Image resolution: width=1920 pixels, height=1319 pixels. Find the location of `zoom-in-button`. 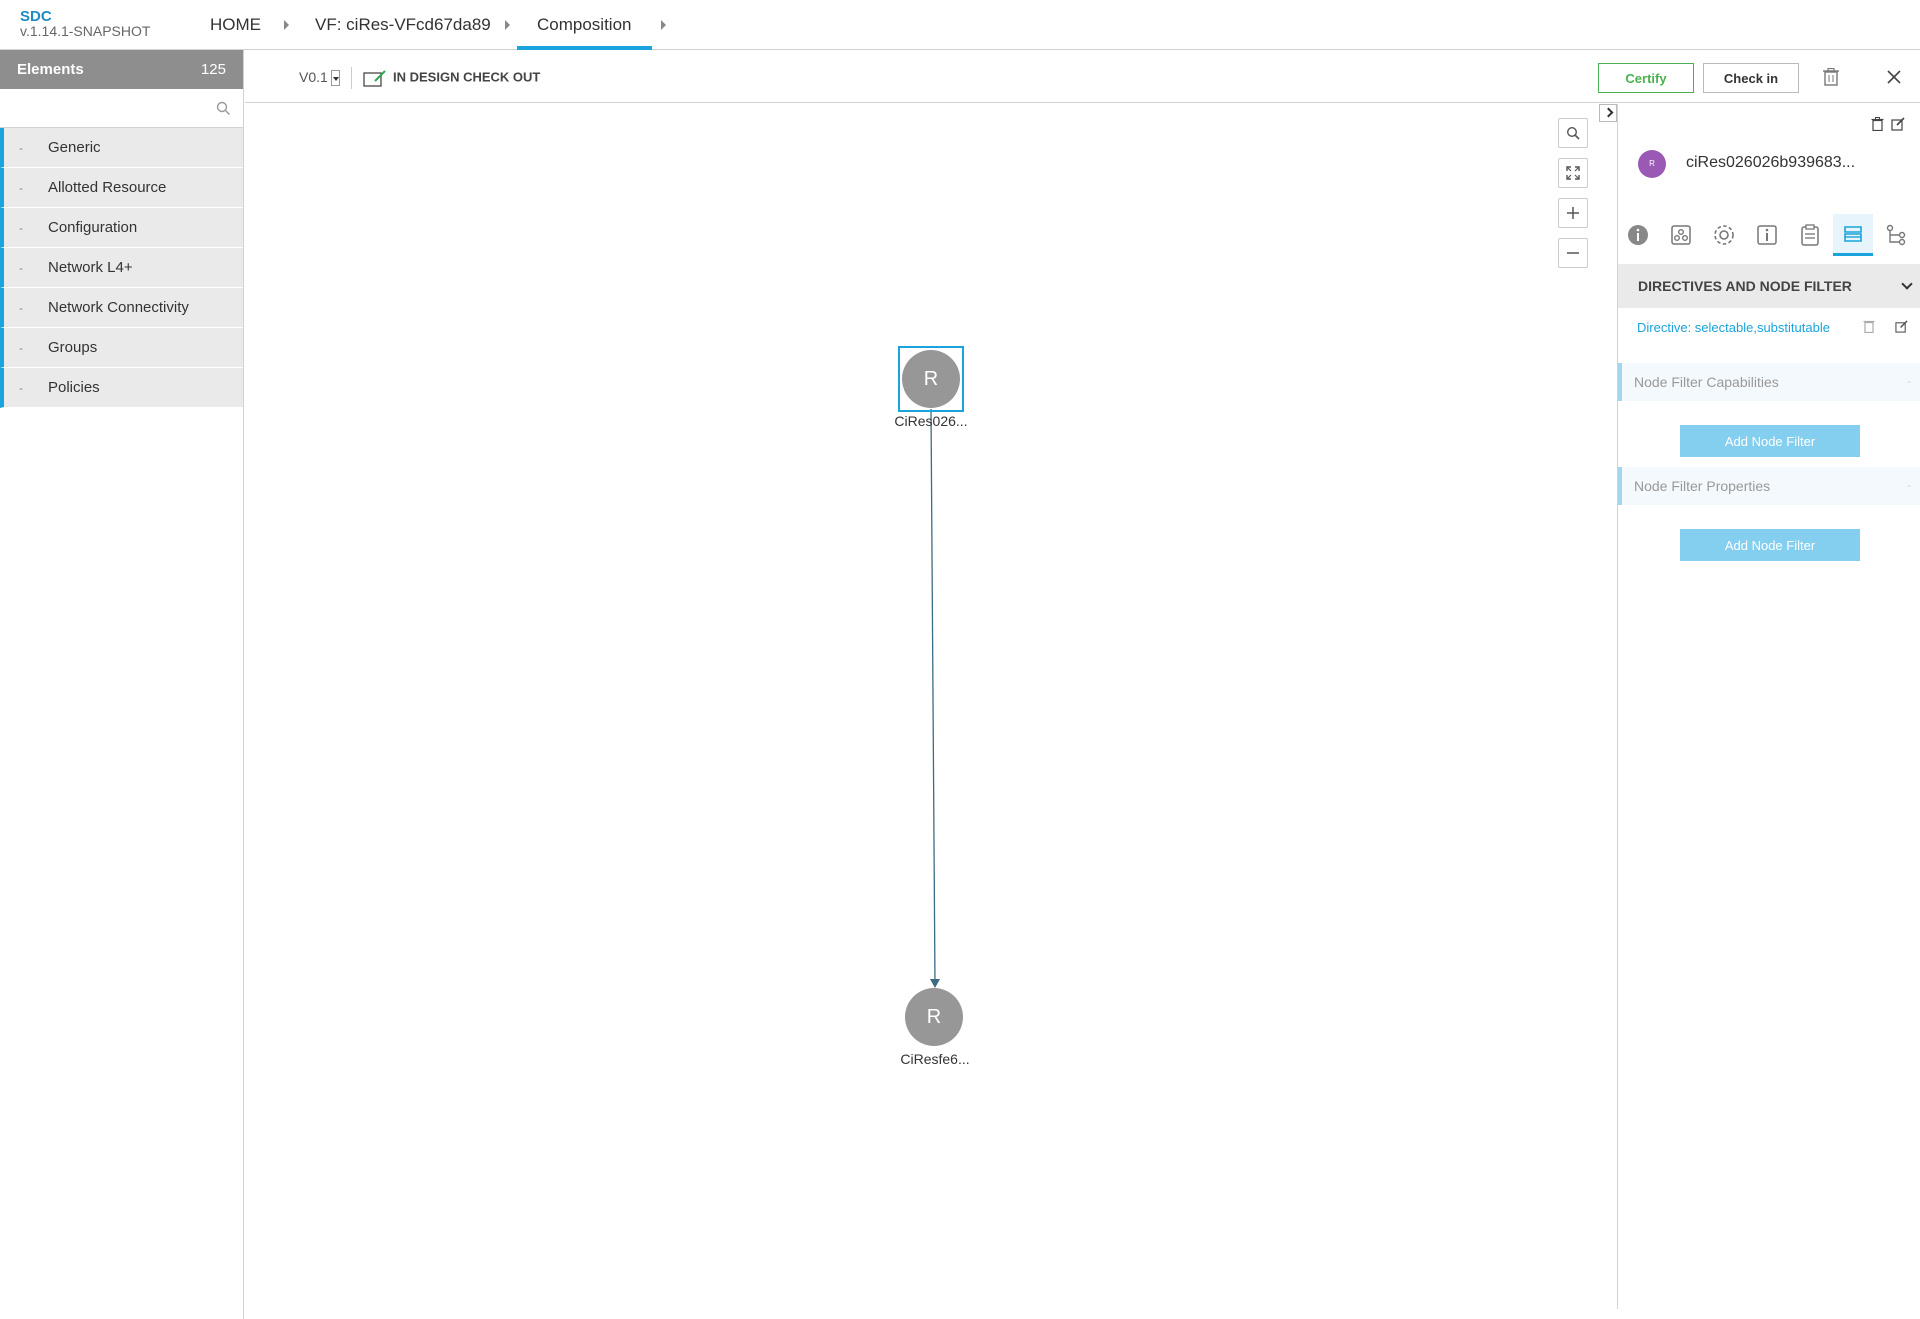

zoom-in-button is located at coordinates (1573, 213).